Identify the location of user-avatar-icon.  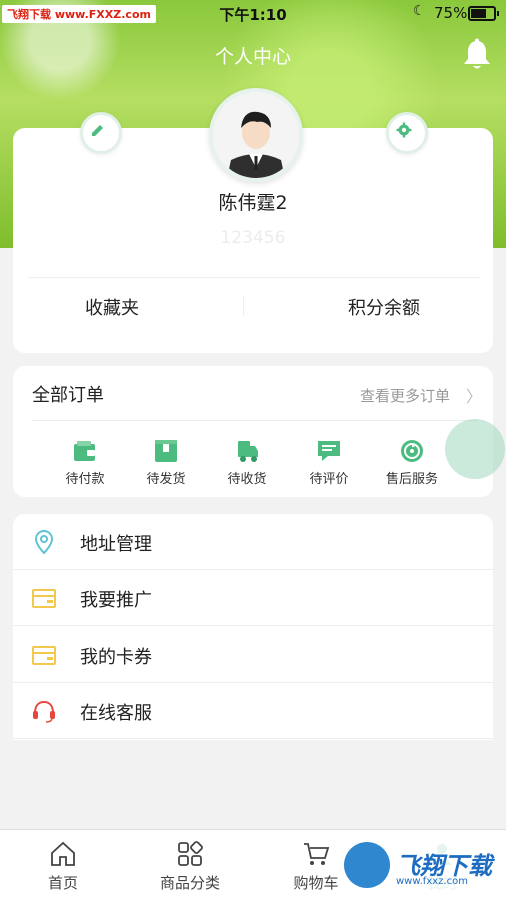
(256, 135).